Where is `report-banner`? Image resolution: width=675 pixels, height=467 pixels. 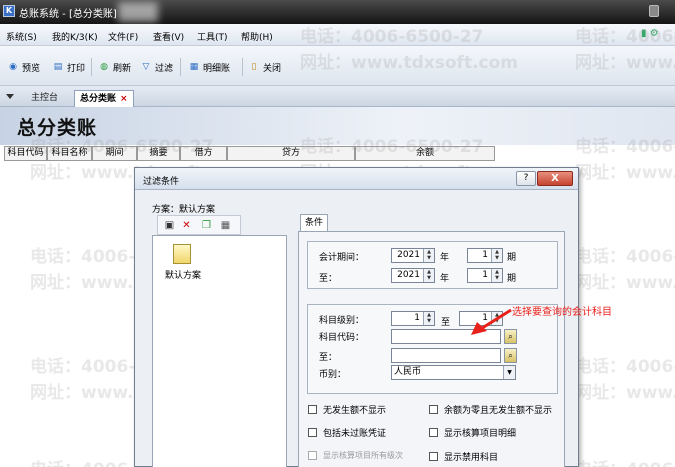
report-banner is located at coordinates (337, 126).